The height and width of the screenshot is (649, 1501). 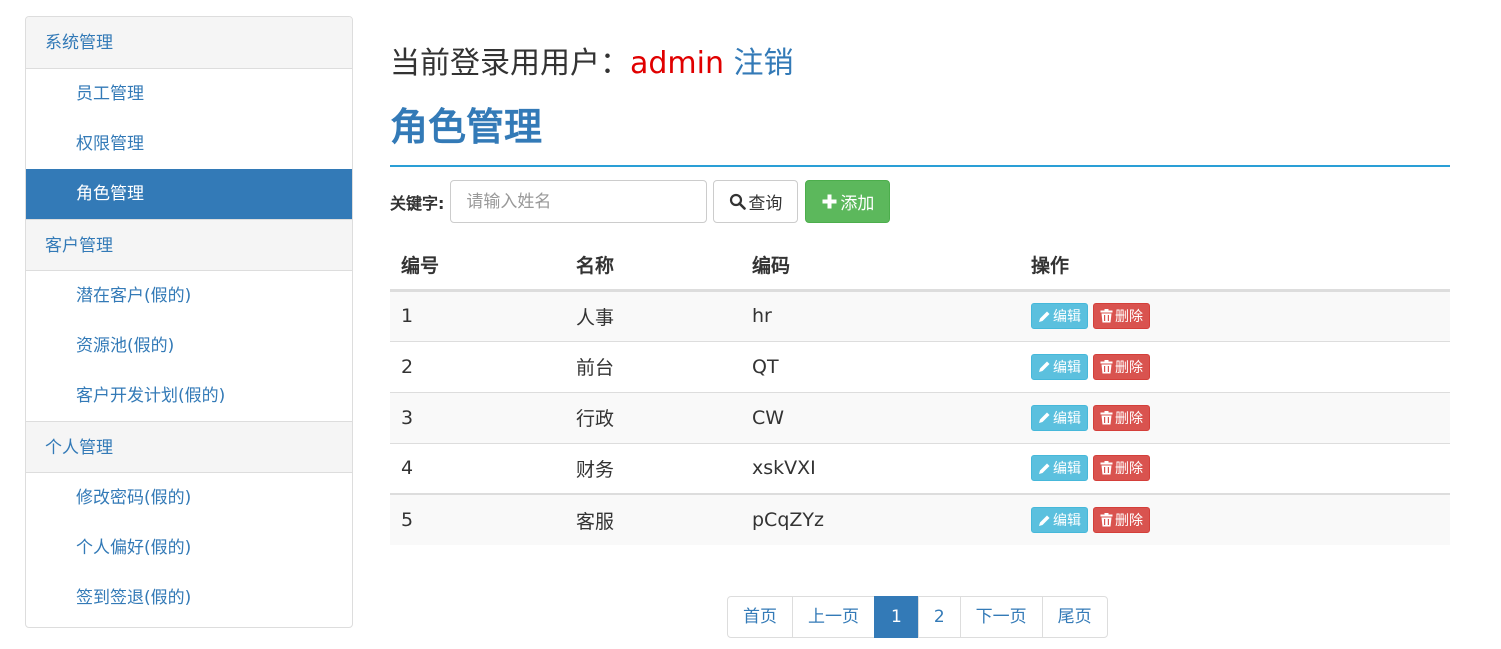 I want to click on sidebar-item-checkin: 签到签退(假的), so click(x=189, y=598).